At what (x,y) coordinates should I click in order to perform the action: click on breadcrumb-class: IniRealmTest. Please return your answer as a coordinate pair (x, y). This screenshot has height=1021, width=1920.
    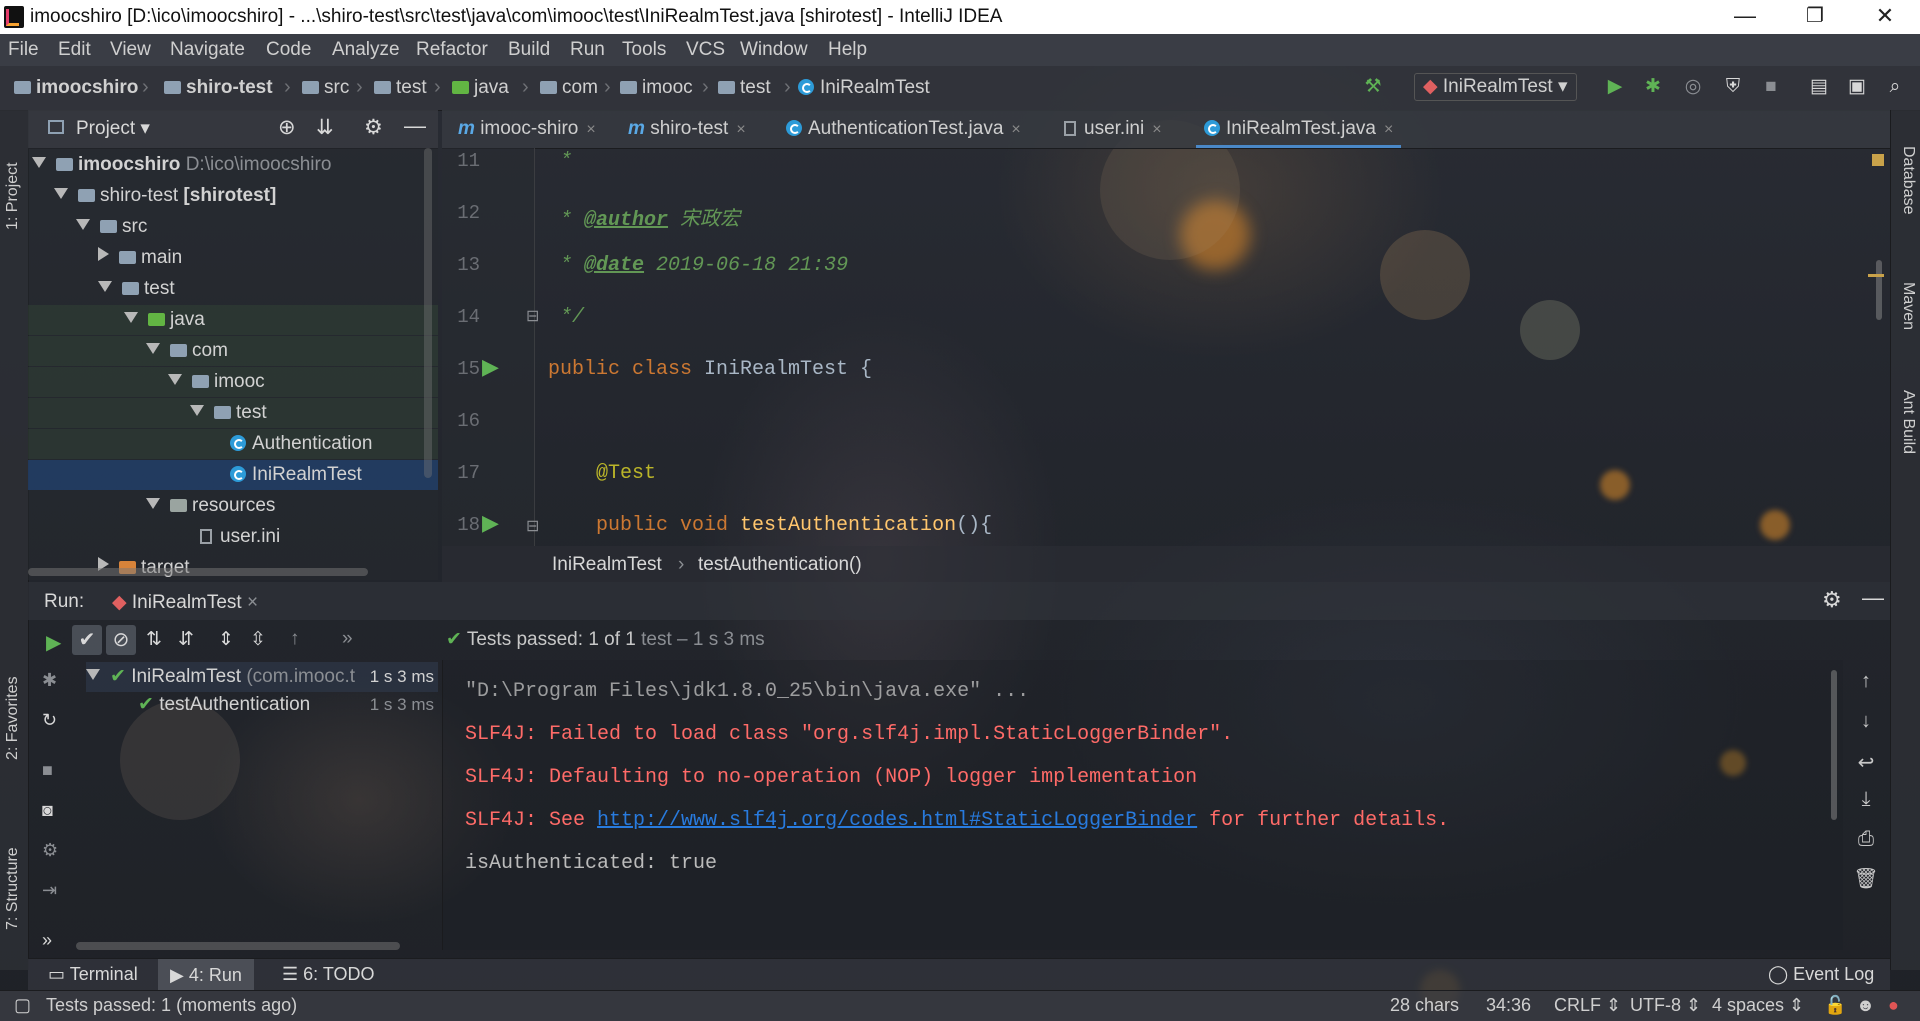
    Looking at the image, I should click on (864, 88).